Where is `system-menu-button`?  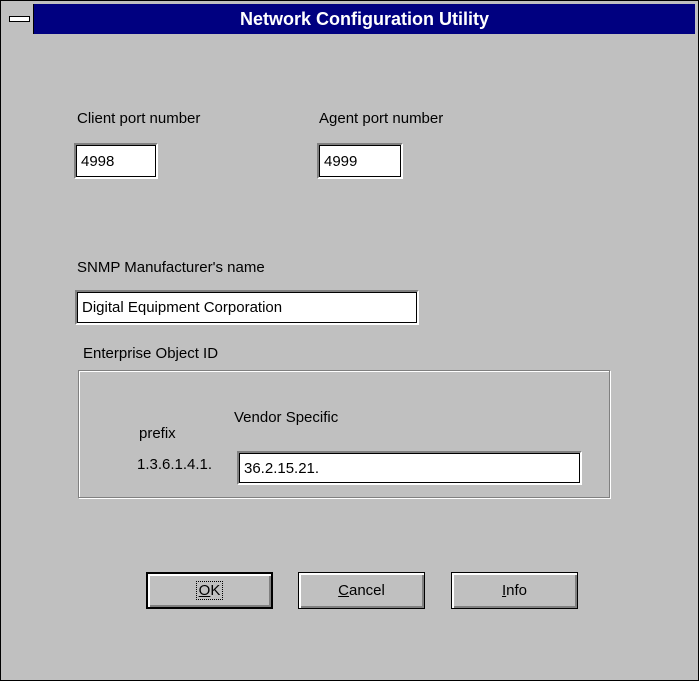
system-menu-button is located at coordinates (19, 19).